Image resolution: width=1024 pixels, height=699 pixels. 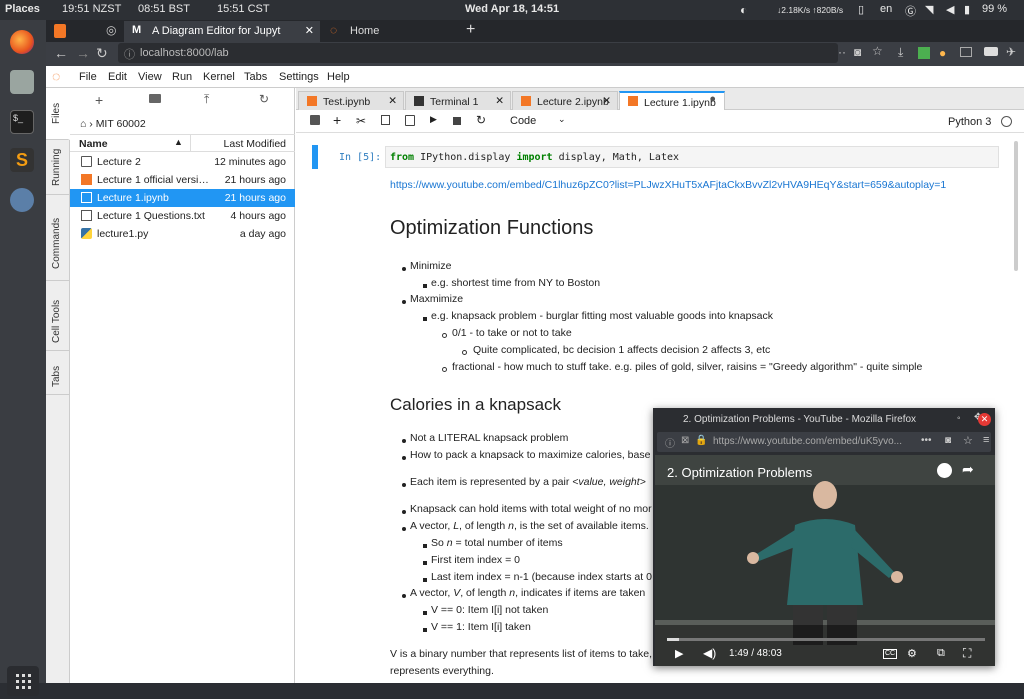 What do you see at coordinates (470, 30) in the screenshot?
I see `new-tab-button: +` at bounding box center [470, 30].